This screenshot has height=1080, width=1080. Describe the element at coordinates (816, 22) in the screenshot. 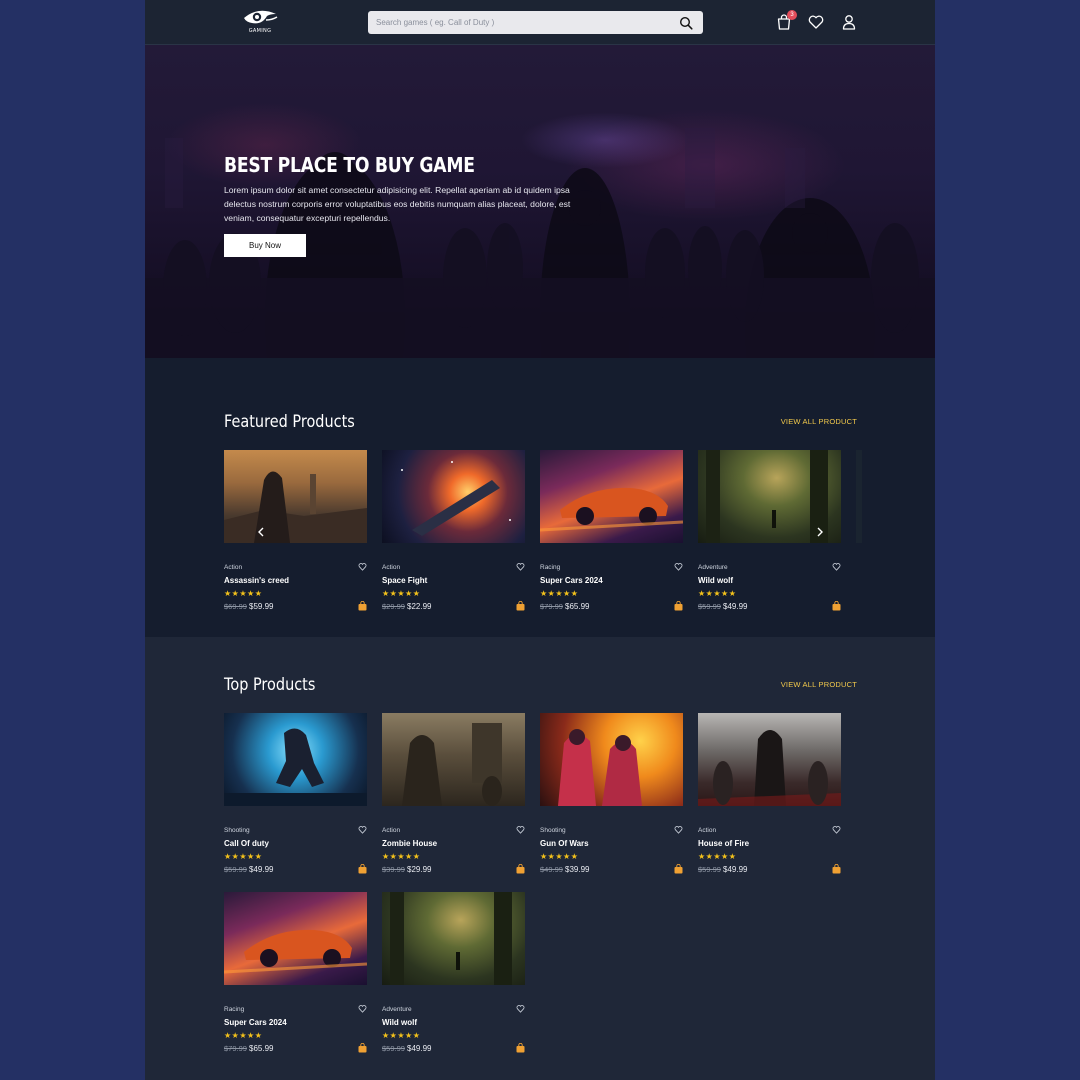

I see `wishlist-button` at that location.